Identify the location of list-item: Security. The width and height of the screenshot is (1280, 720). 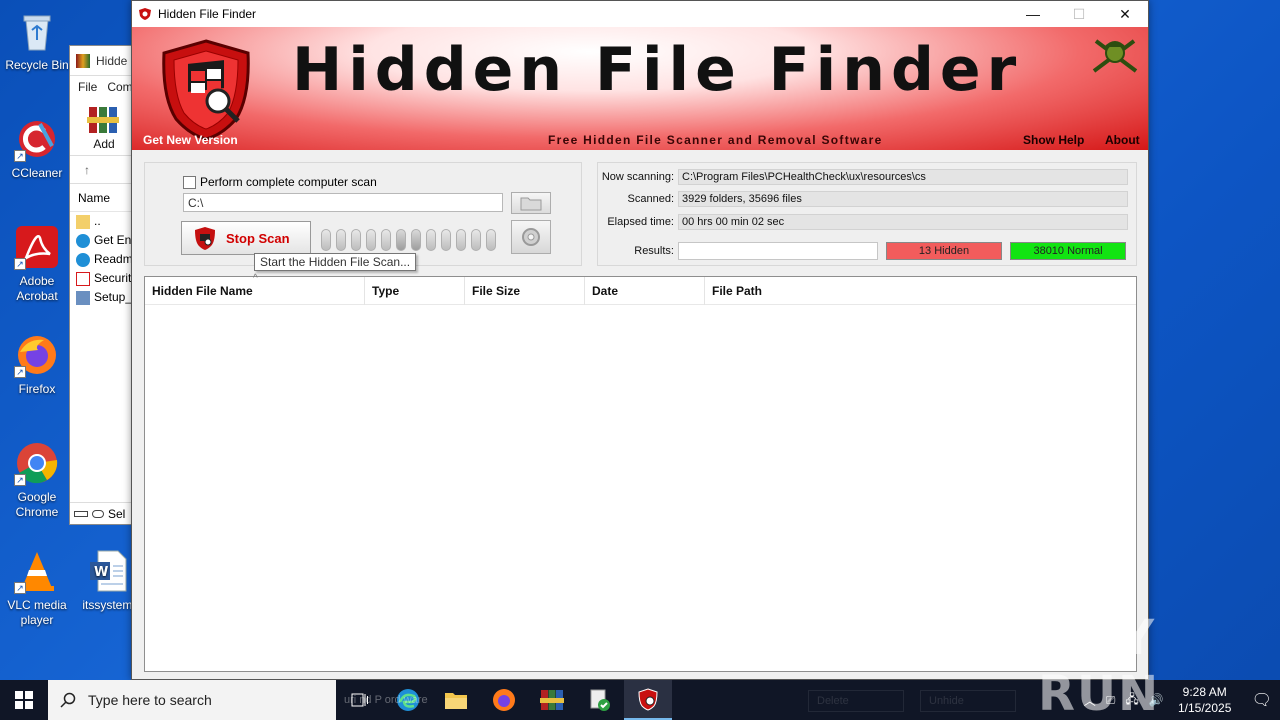
(104, 278).